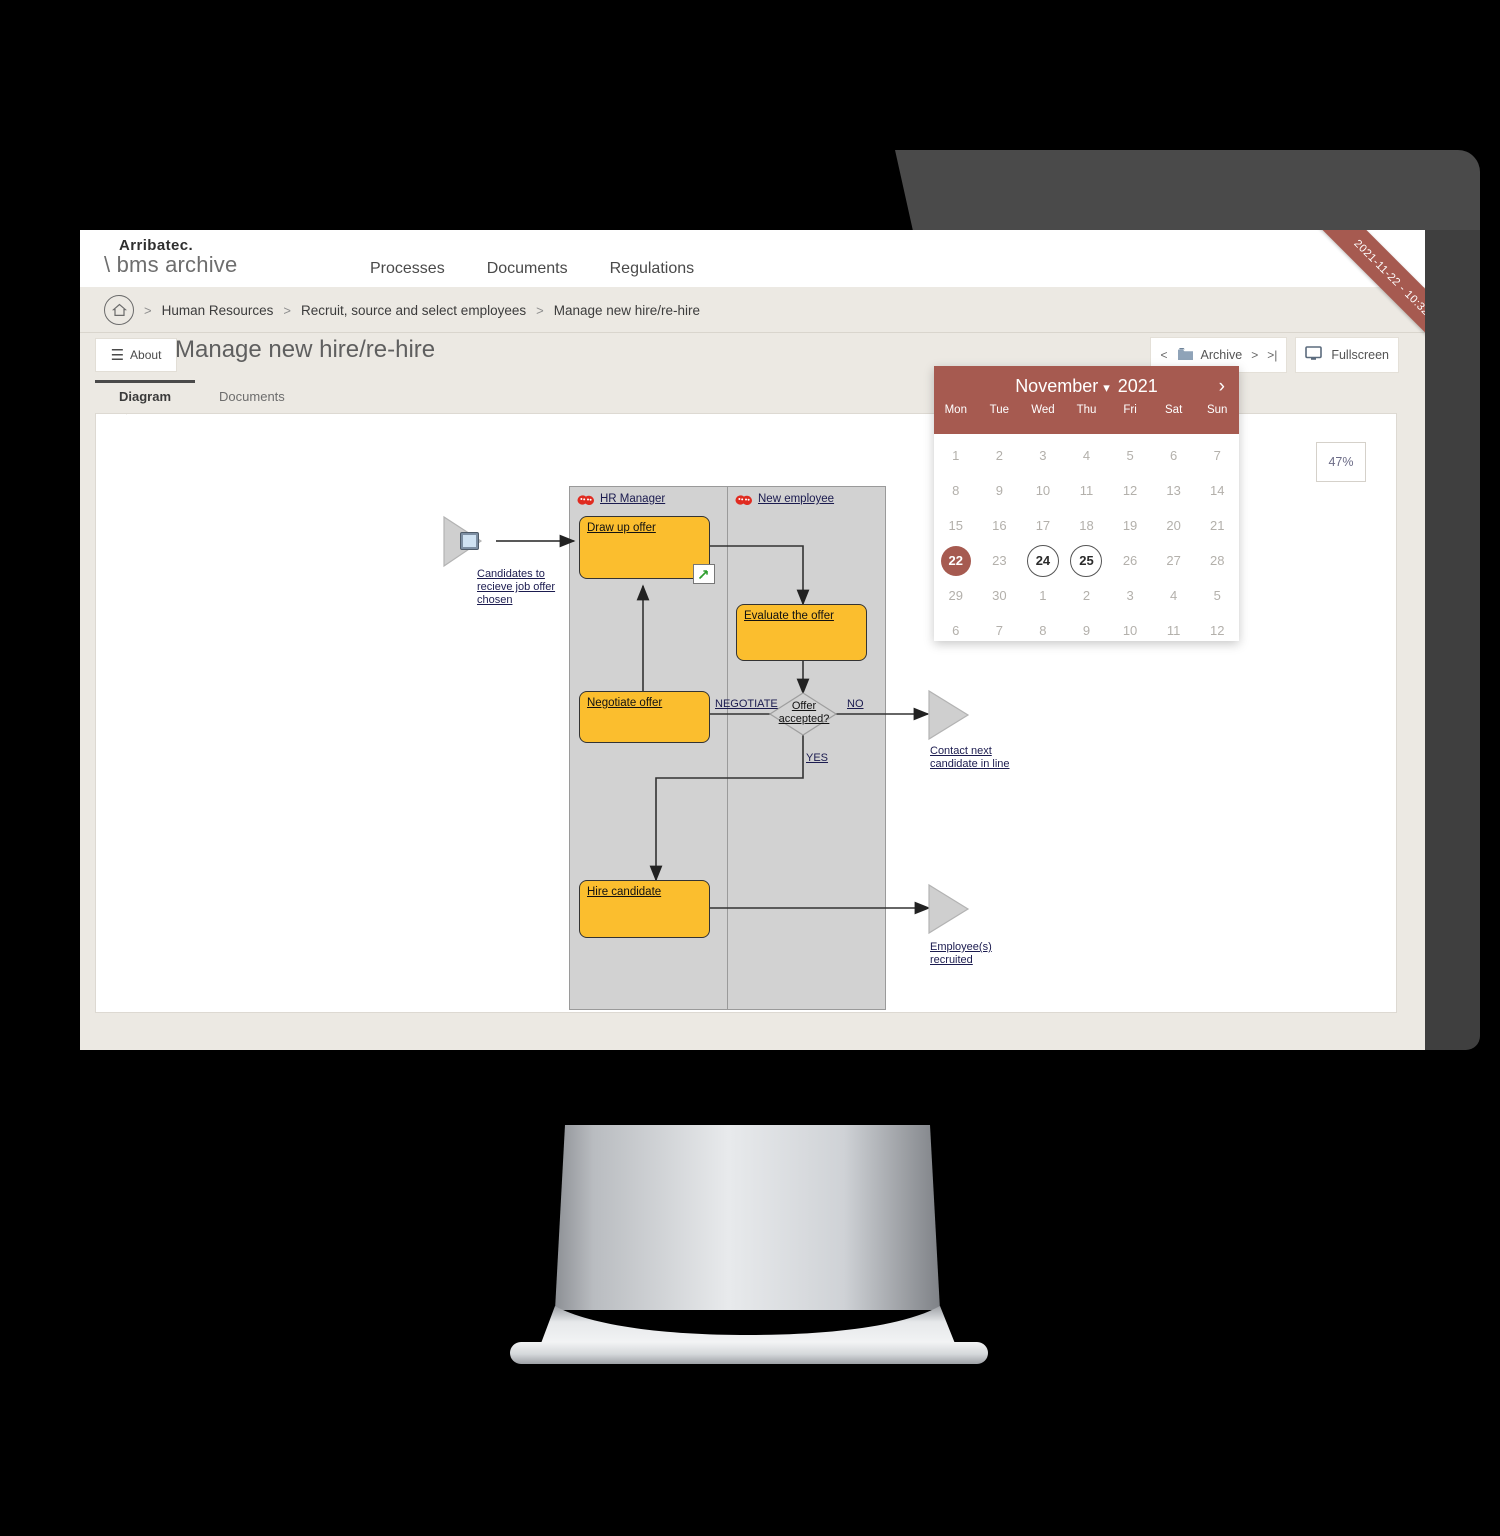  What do you see at coordinates (1087, 525) in the screenshot?
I see `calendar-day: 18` at bounding box center [1087, 525].